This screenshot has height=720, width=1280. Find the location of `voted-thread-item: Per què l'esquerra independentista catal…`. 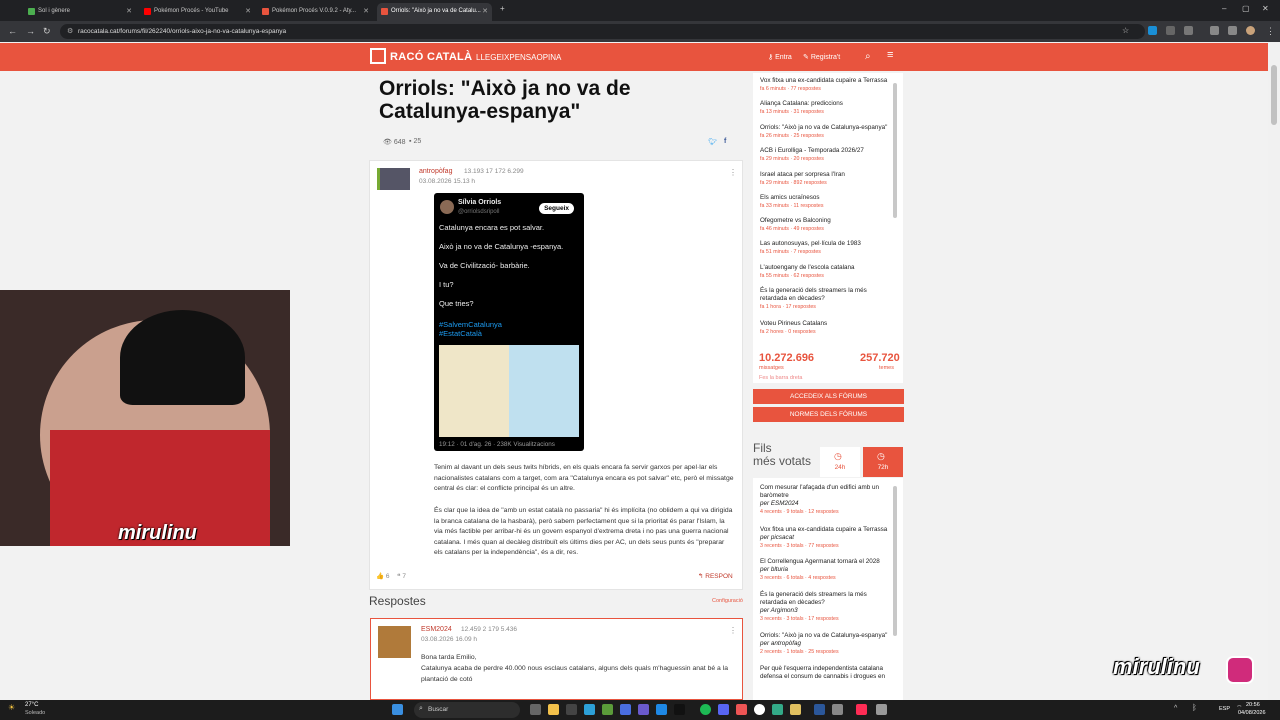

voted-thread-item: Per què l'esquerra independentista catal… is located at coordinates (826, 673).